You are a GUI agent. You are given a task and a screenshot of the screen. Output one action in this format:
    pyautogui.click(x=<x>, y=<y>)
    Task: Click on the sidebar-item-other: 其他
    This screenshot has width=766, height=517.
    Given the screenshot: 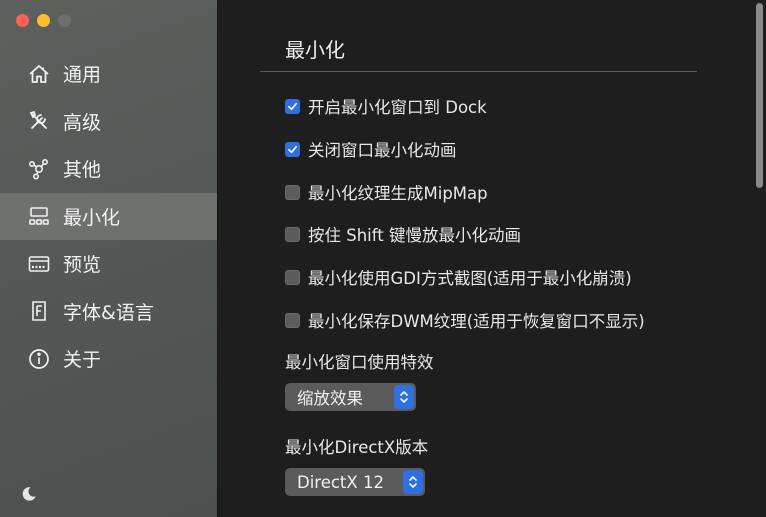 What is the action you would take?
    pyautogui.click(x=108, y=169)
    